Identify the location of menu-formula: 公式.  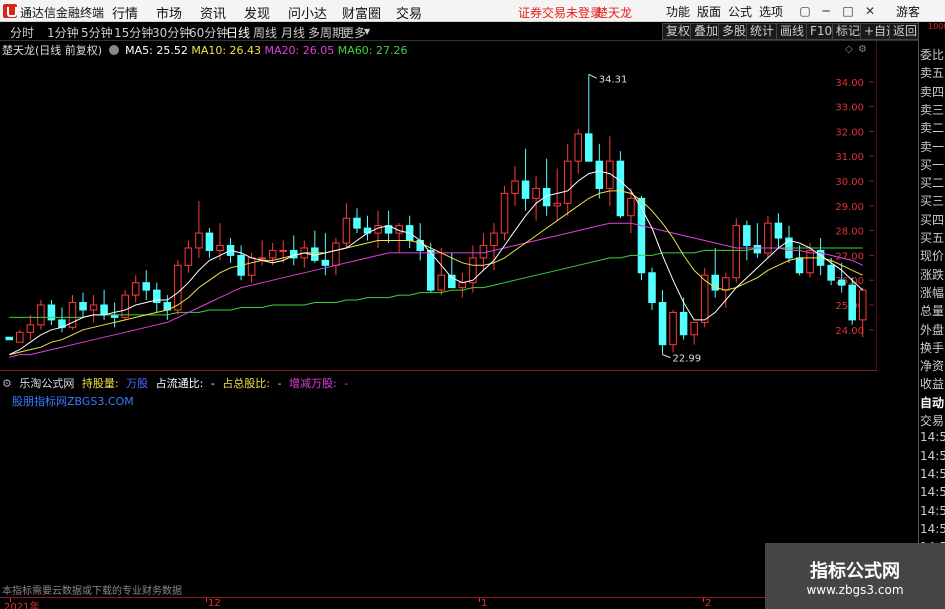
(740, 11).